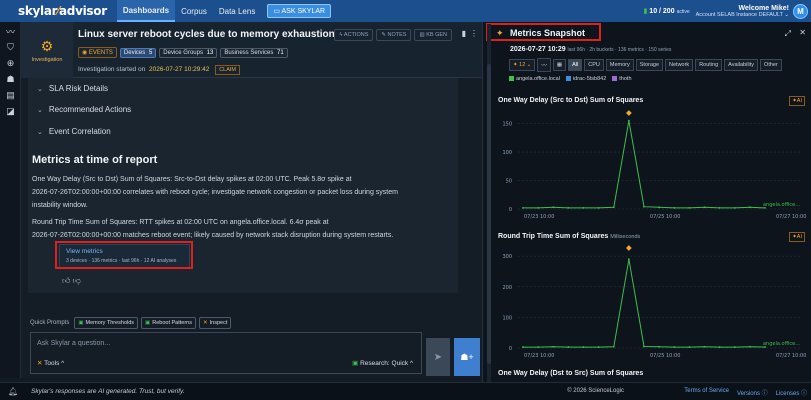 The width and height of the screenshot is (811, 400). Describe the element at coordinates (436, 35) in the screenshot. I see `kb-gen-label: KB GEN` at that location.